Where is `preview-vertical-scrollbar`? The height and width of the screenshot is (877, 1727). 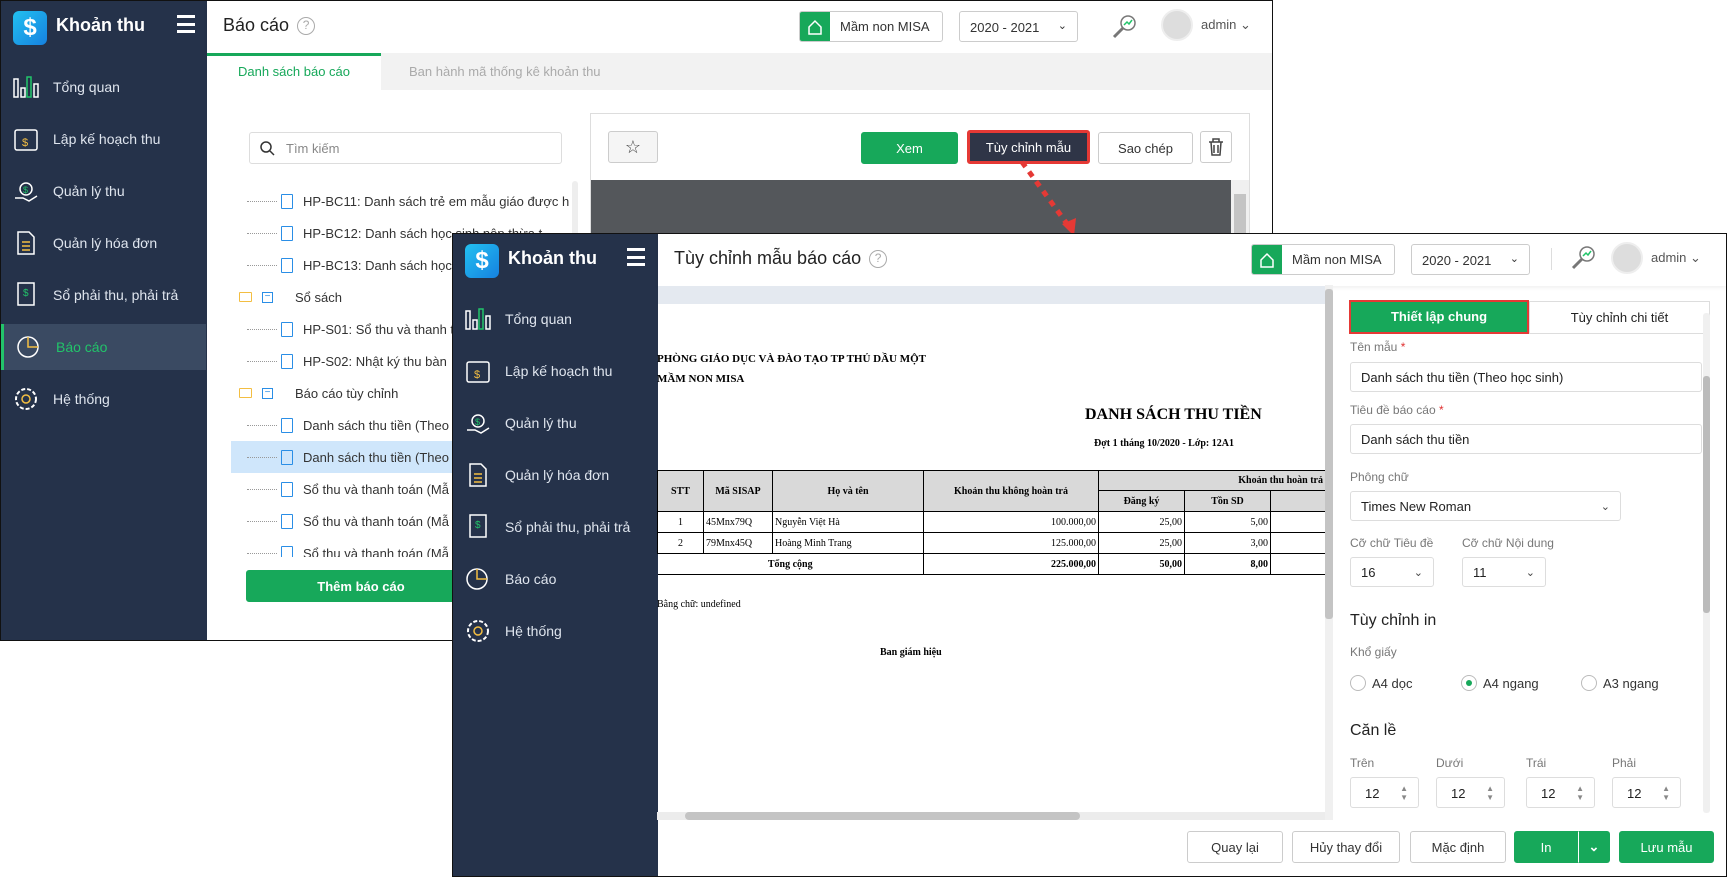
preview-vertical-scrollbar is located at coordinates (1329, 552).